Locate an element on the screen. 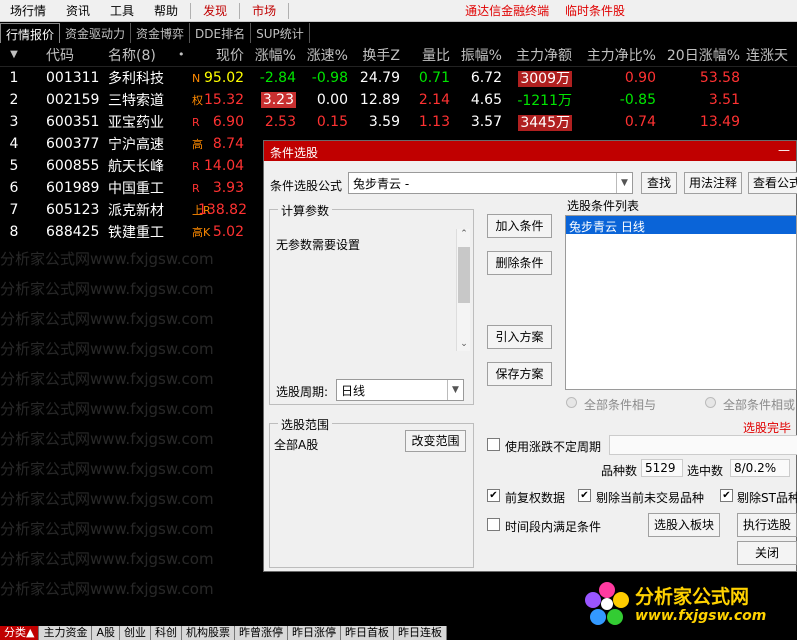  list-item: 兔步青云 日线 is located at coordinates (681, 225).